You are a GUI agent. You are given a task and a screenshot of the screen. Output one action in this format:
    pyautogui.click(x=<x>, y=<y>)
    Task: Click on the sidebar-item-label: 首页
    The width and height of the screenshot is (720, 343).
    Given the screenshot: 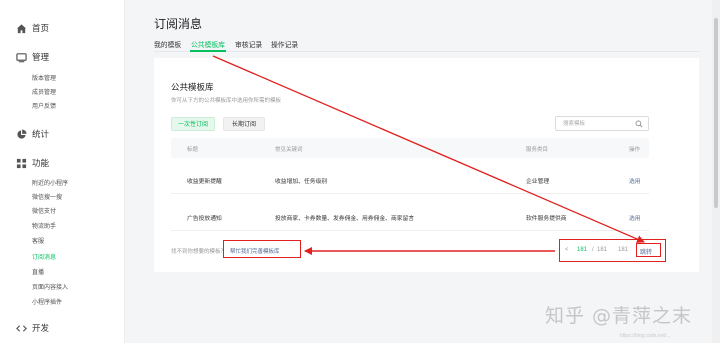 What is the action you would take?
    pyautogui.click(x=41, y=28)
    